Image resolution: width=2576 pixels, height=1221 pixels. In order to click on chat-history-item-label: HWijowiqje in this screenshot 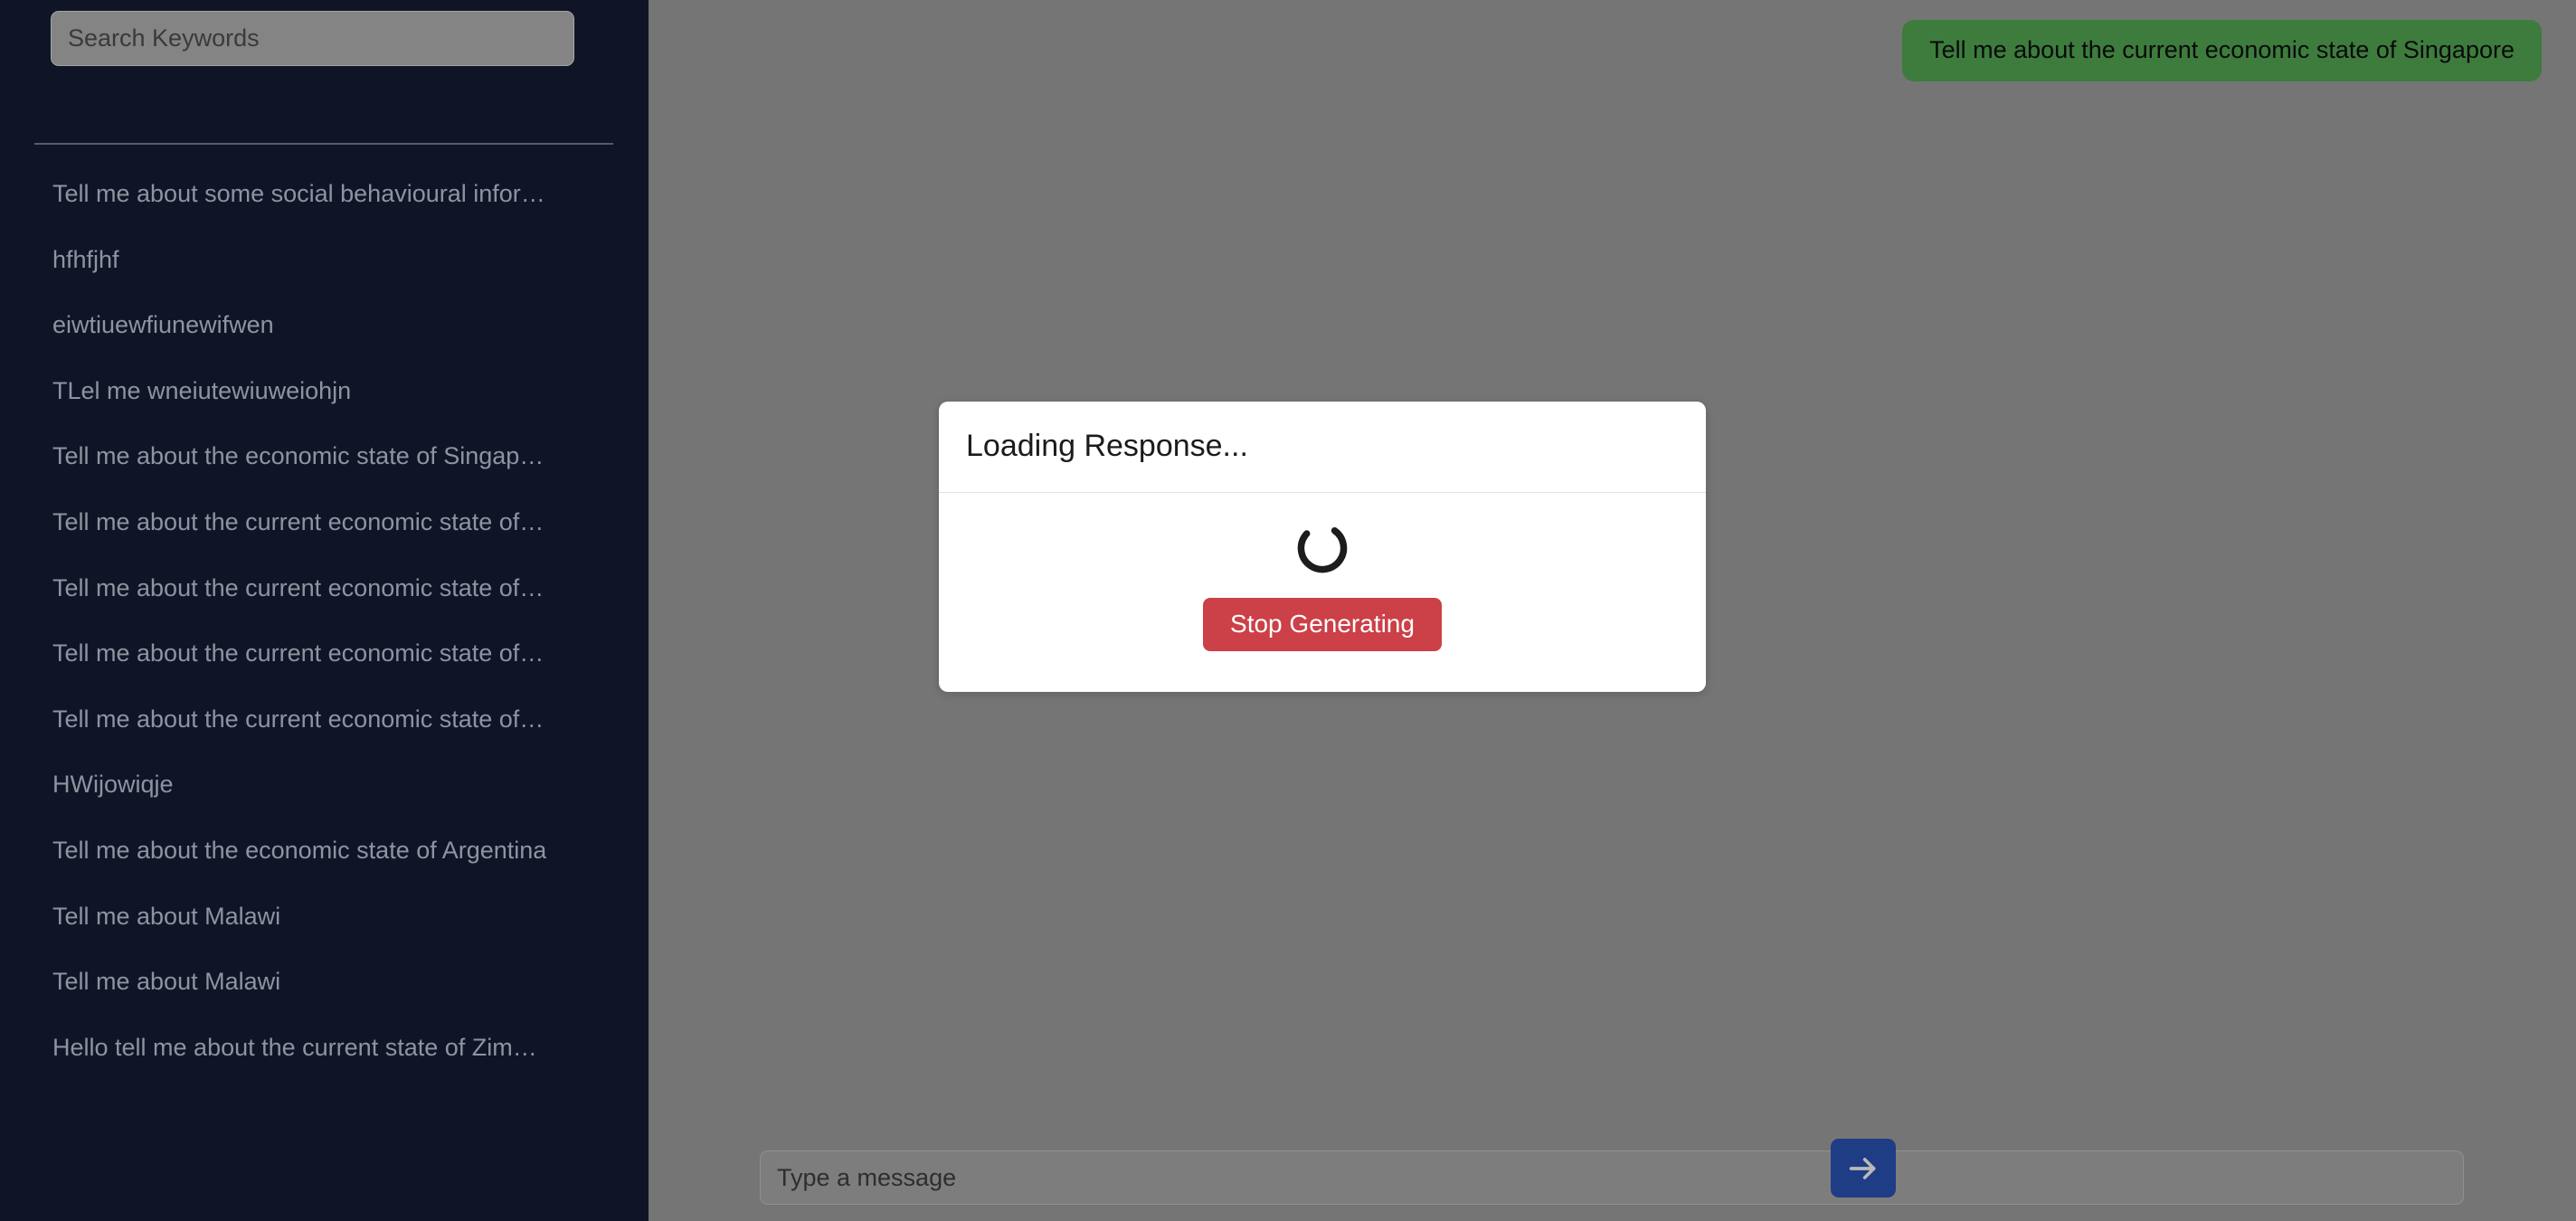, I will do `click(113, 785)`.